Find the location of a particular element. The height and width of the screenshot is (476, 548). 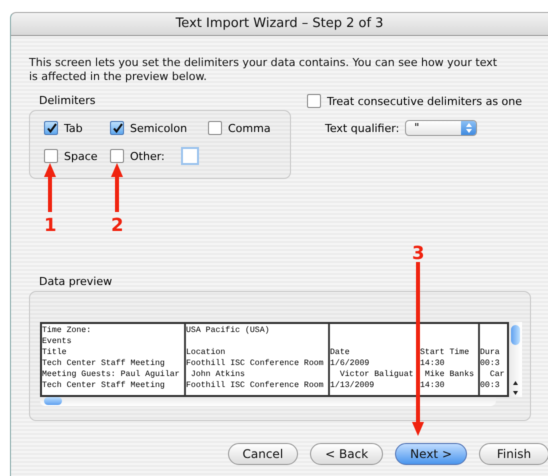

table-cell: Date is located at coordinates (340, 352).